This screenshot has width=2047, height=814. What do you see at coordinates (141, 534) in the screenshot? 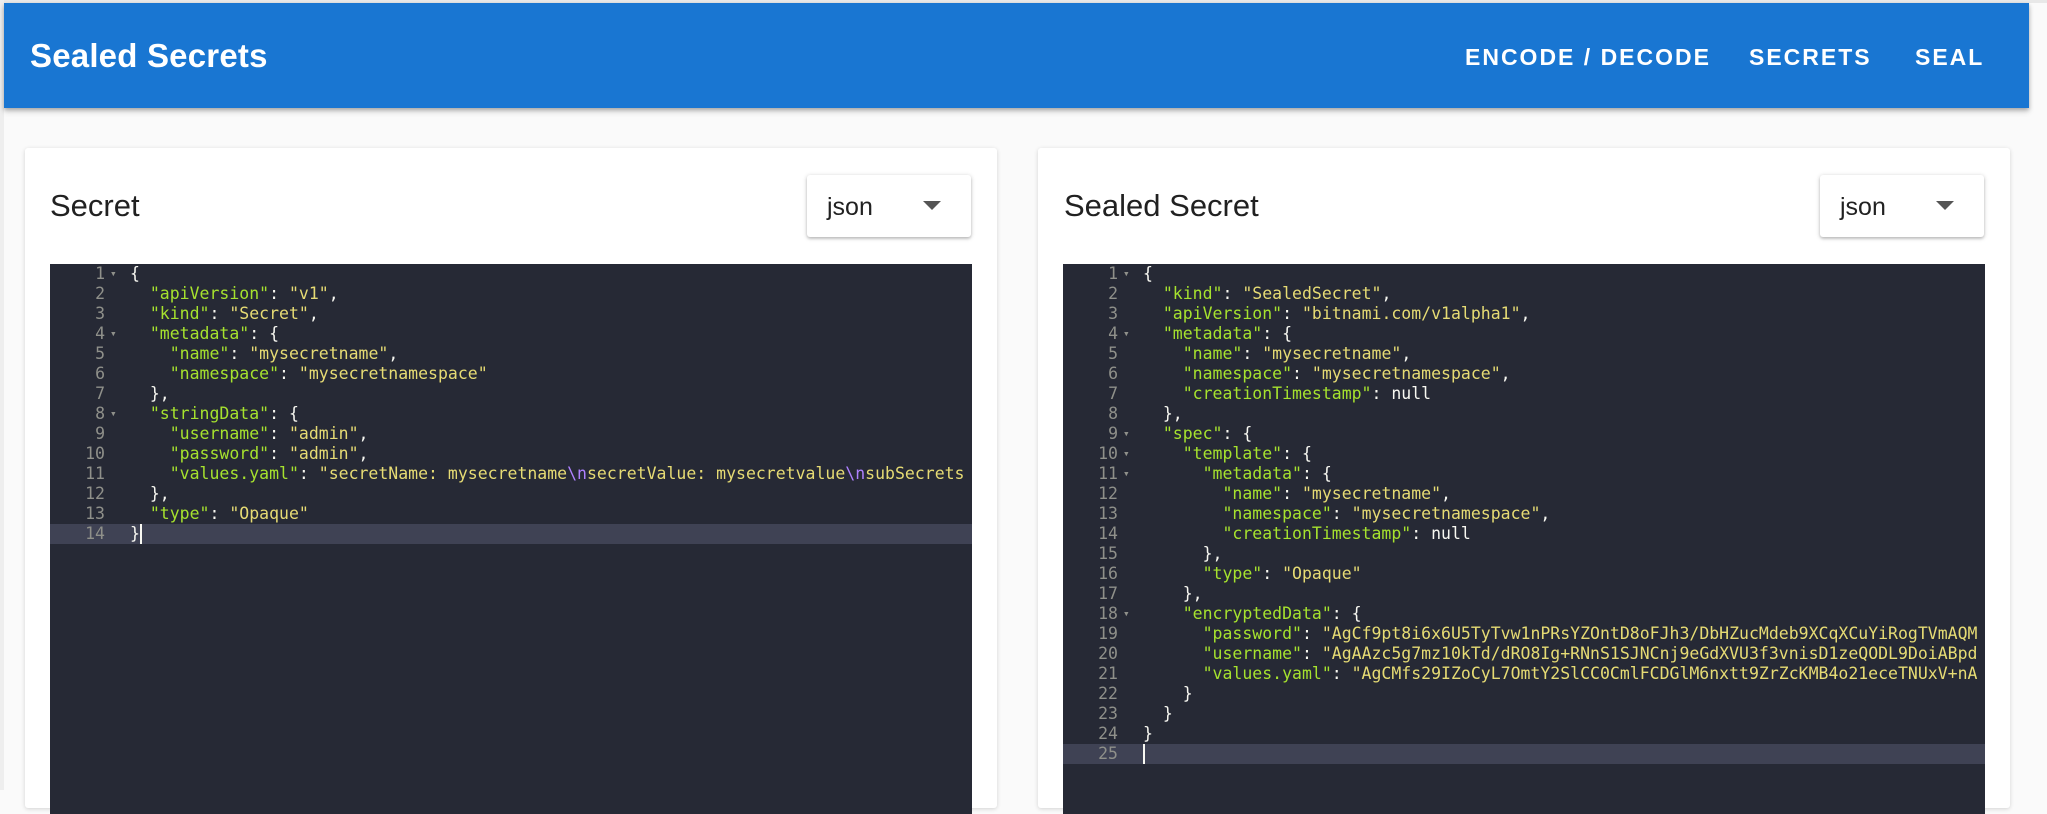
I see `text-cursor` at bounding box center [141, 534].